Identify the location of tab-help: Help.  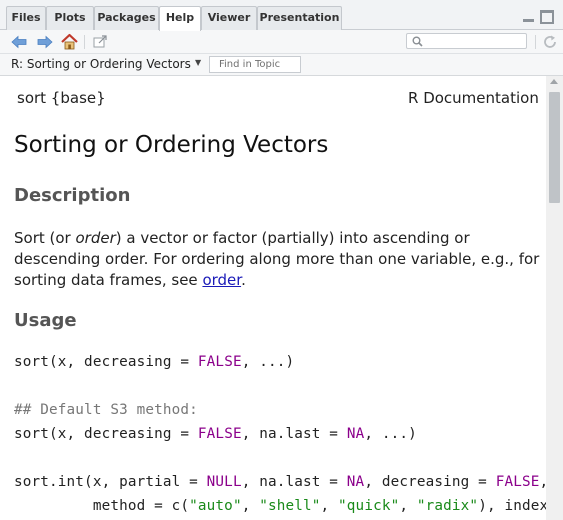
(180, 18).